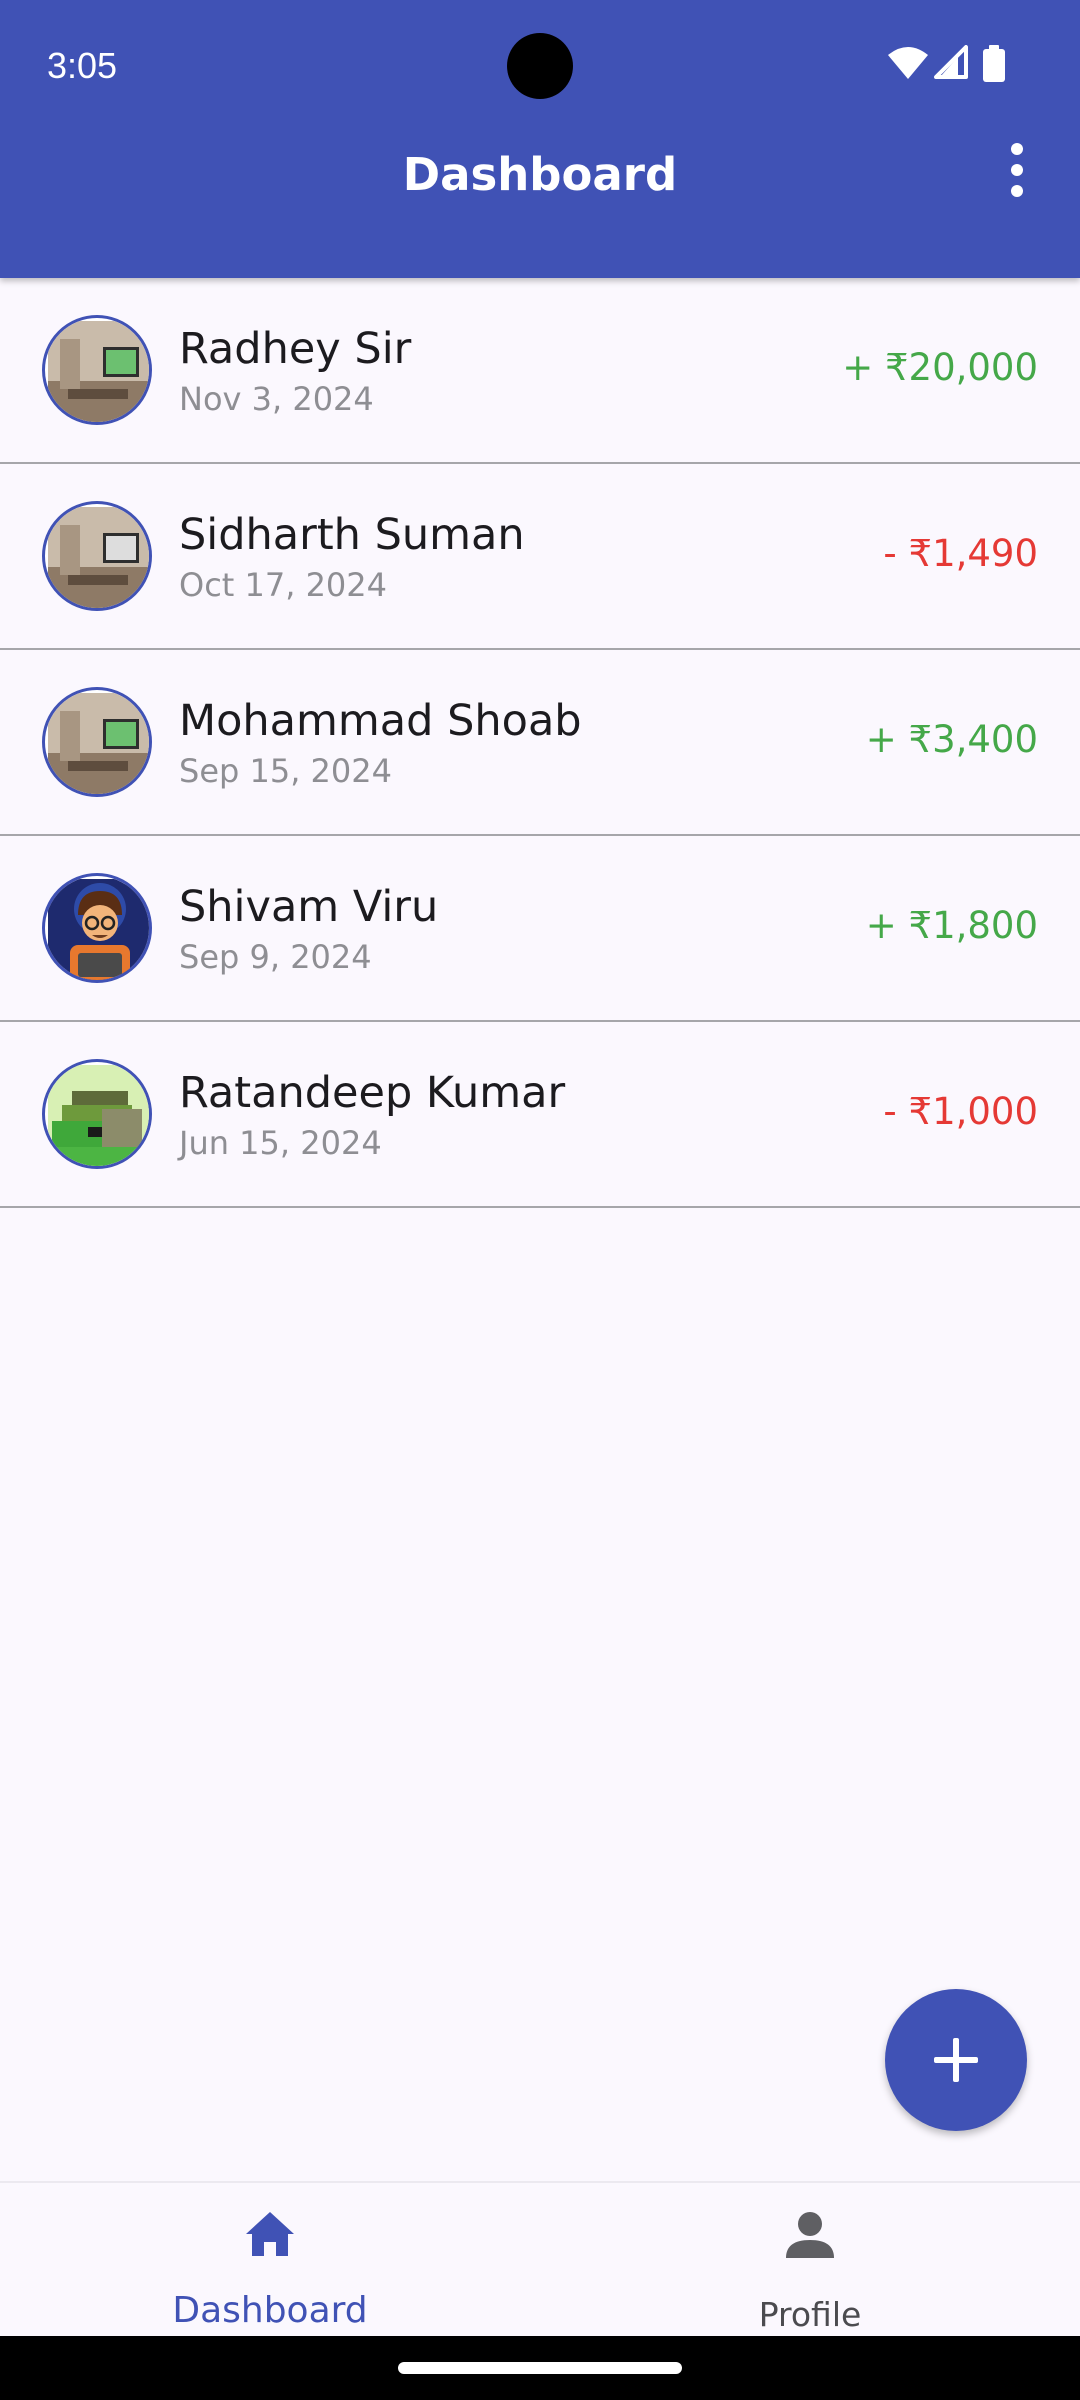 This screenshot has width=1080, height=2400. I want to click on transaction-amount: + ₹3,400, so click(951, 739).